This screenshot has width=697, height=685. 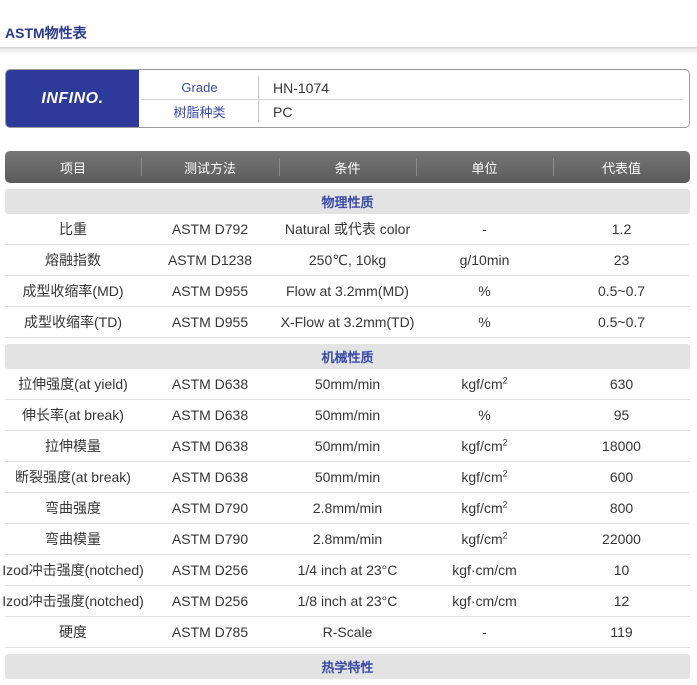 I want to click on table-row: 弯曲强度 ASTM D790 2.8mm/min kgf/cm2 800, so click(x=347, y=508).